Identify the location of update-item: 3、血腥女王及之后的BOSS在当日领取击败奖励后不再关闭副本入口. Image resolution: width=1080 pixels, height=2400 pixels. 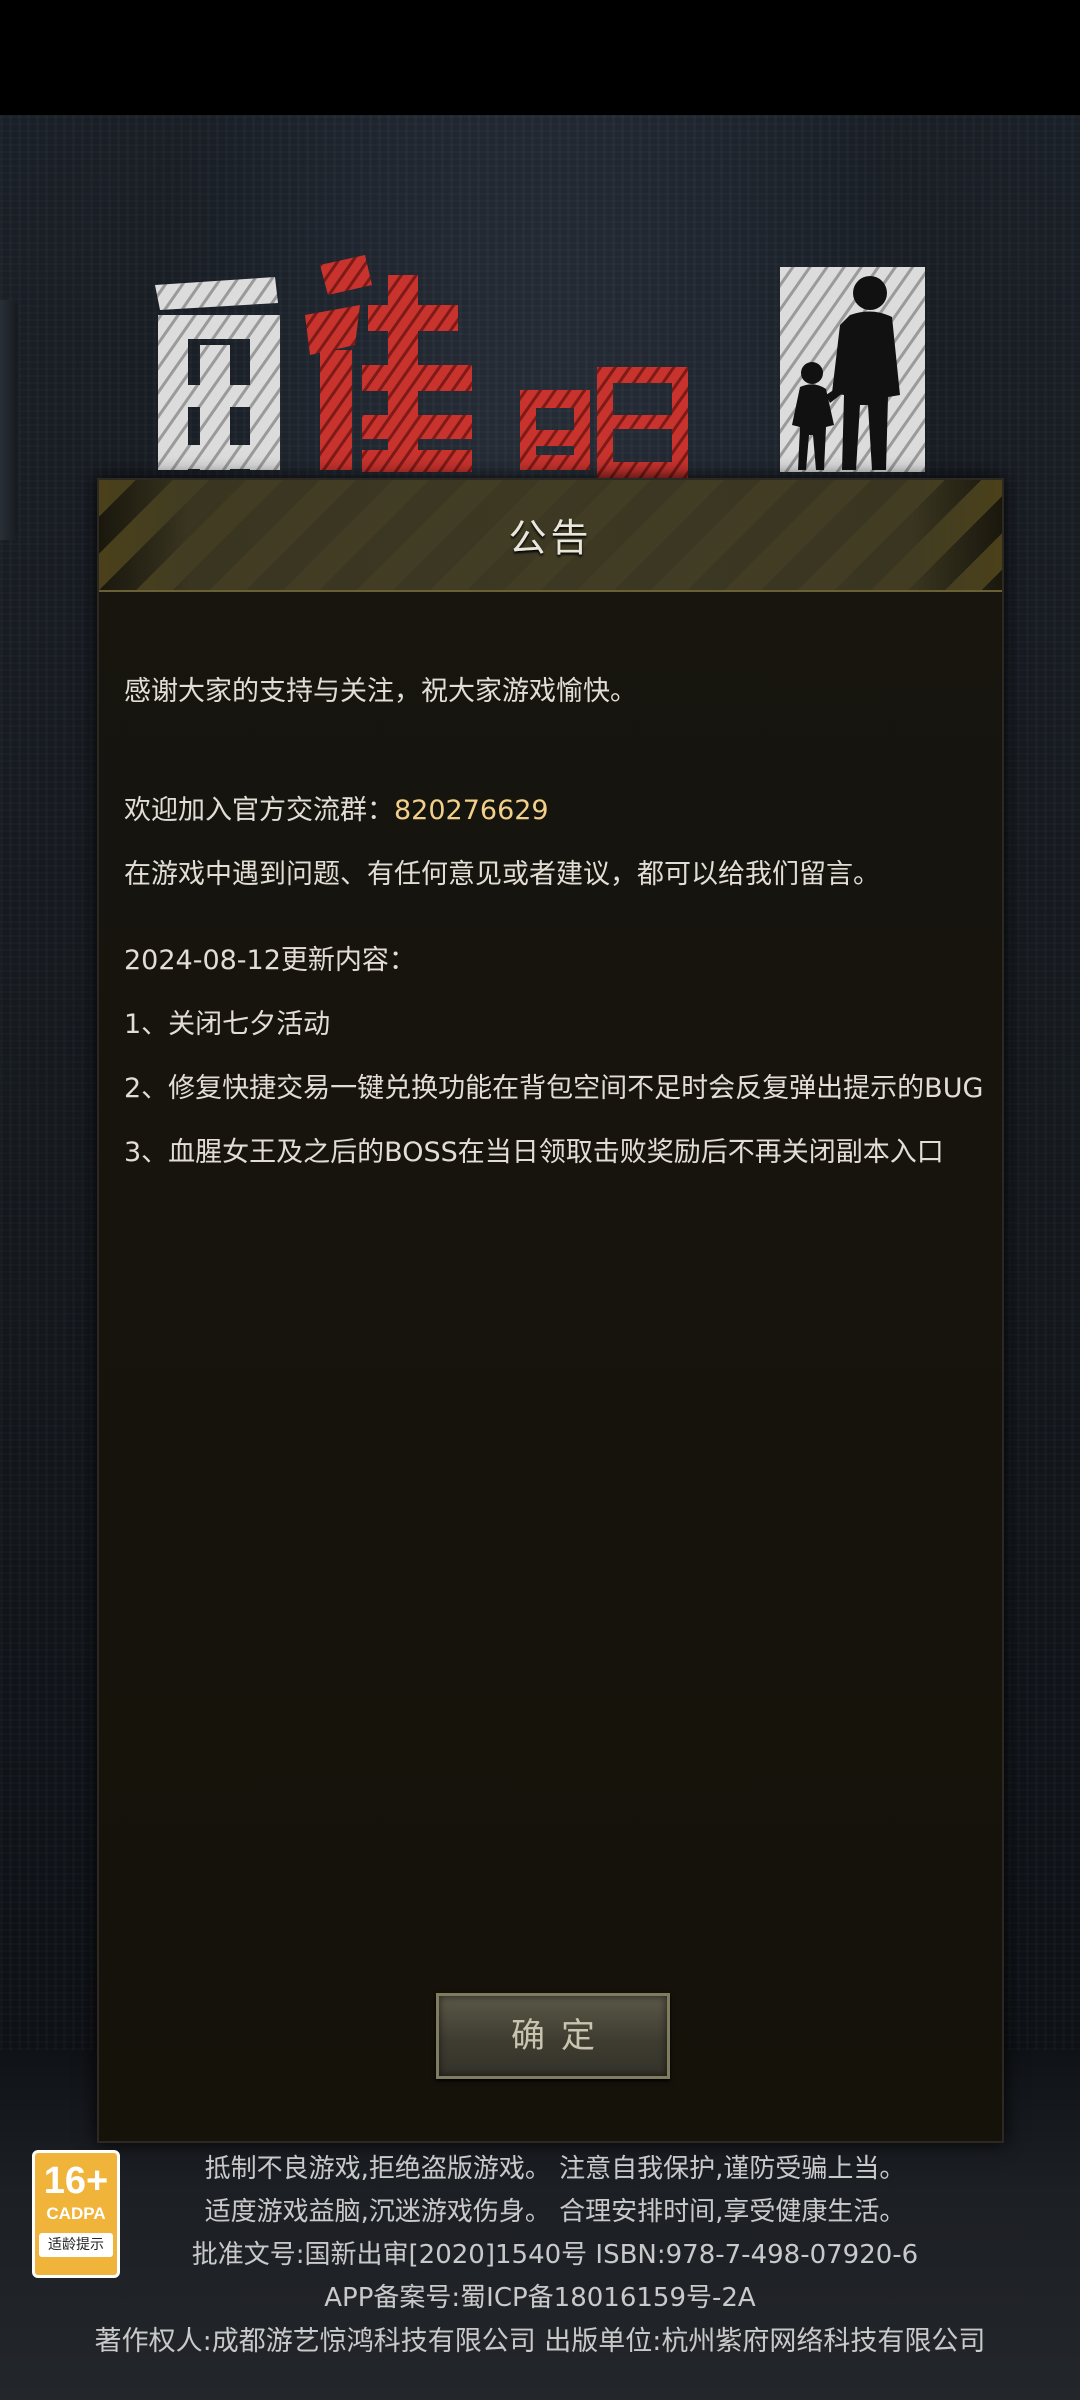
(534, 1152).